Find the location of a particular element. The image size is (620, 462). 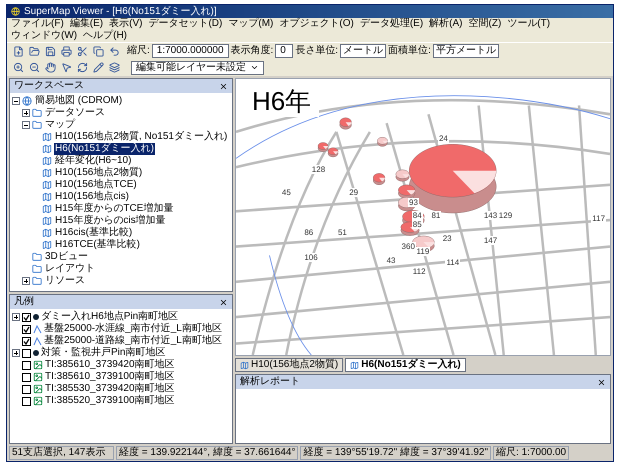

menu-item: 空間(Z) is located at coordinates (485, 24).